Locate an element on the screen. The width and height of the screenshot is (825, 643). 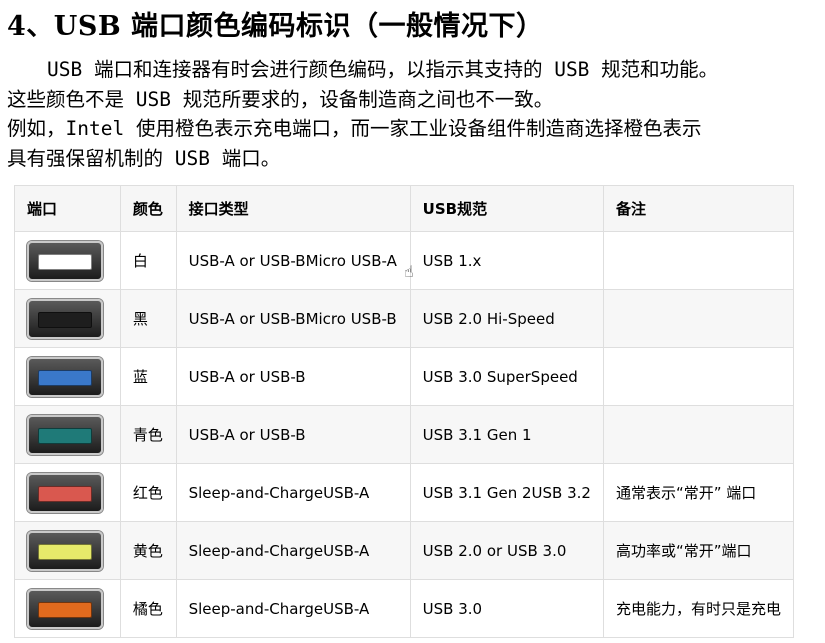
table-row: 蓝 USB-A or USB-B USB 3.0 SuperSpeed is located at coordinates (404, 376).